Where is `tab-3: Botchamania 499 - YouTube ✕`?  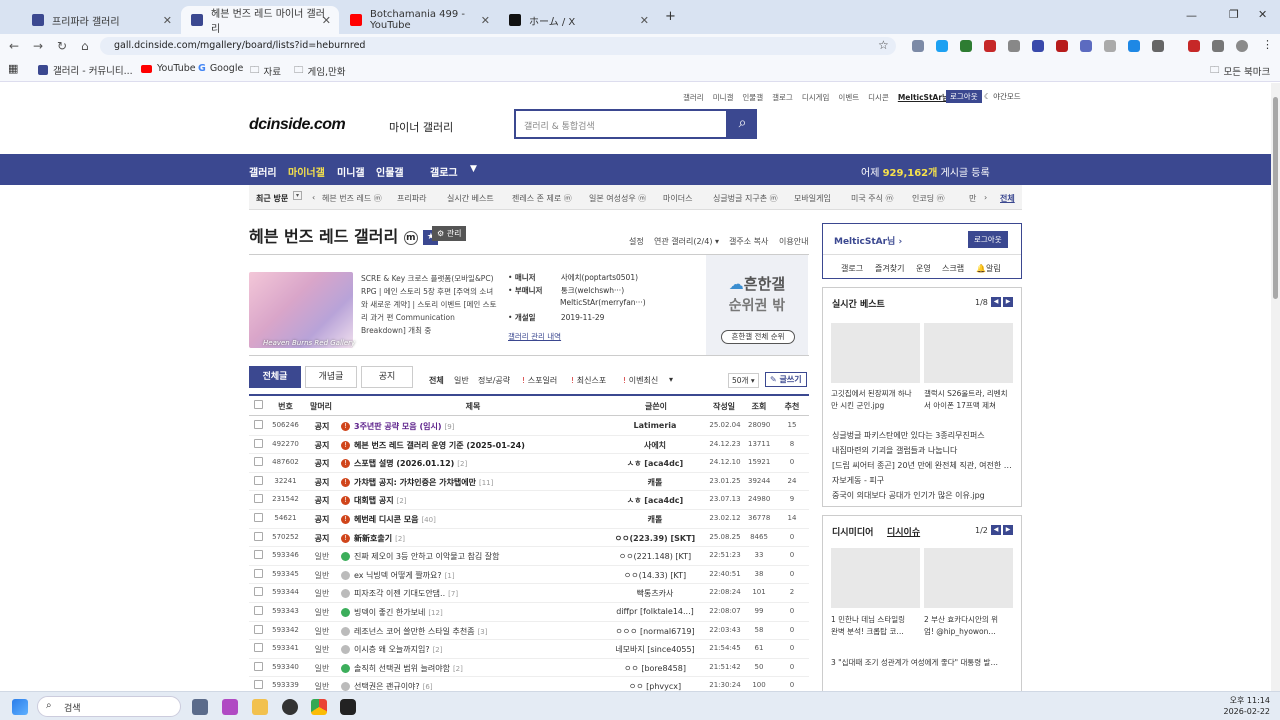
tab-3: Botchamania 499 - YouTube ✕ is located at coordinates (419, 20).